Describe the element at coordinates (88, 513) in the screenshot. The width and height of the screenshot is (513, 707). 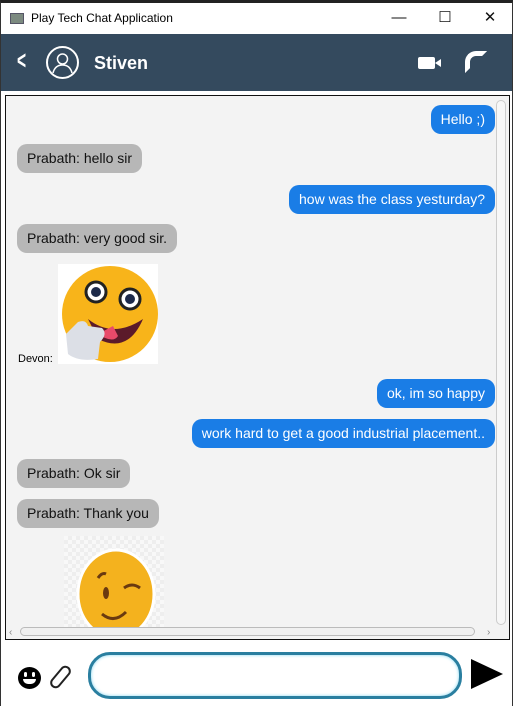
I see `message-incoming: Prabath: Thank you` at that location.